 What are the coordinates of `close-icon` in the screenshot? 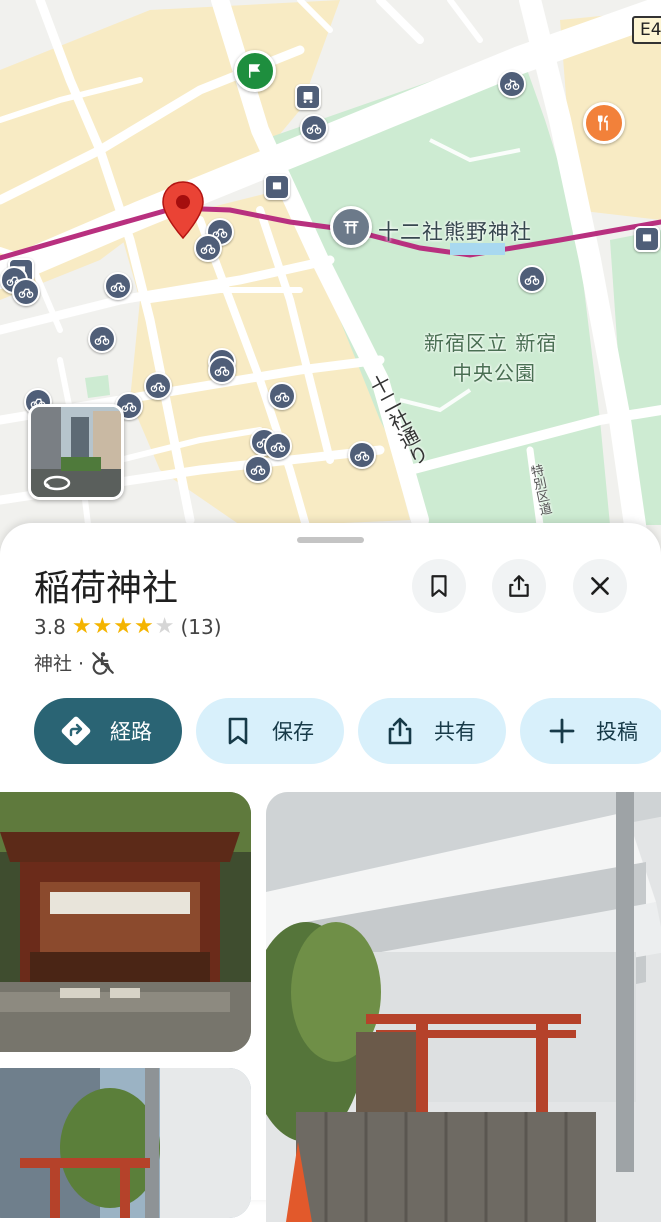 It's located at (600, 586).